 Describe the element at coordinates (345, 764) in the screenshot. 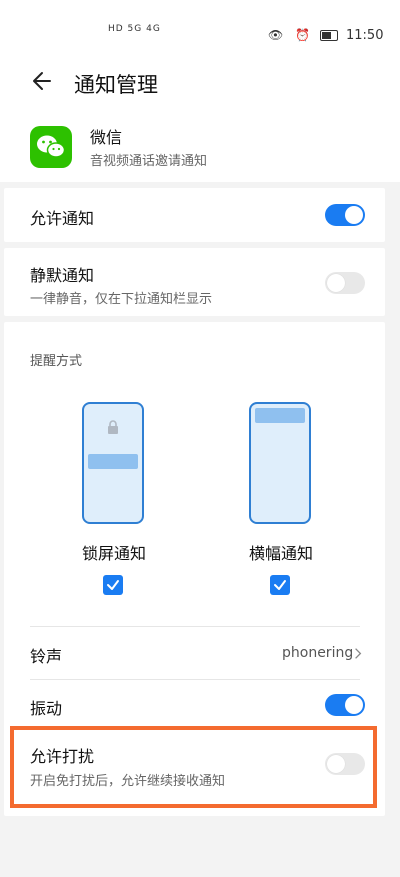

I see `allow-disturb-toggle` at that location.